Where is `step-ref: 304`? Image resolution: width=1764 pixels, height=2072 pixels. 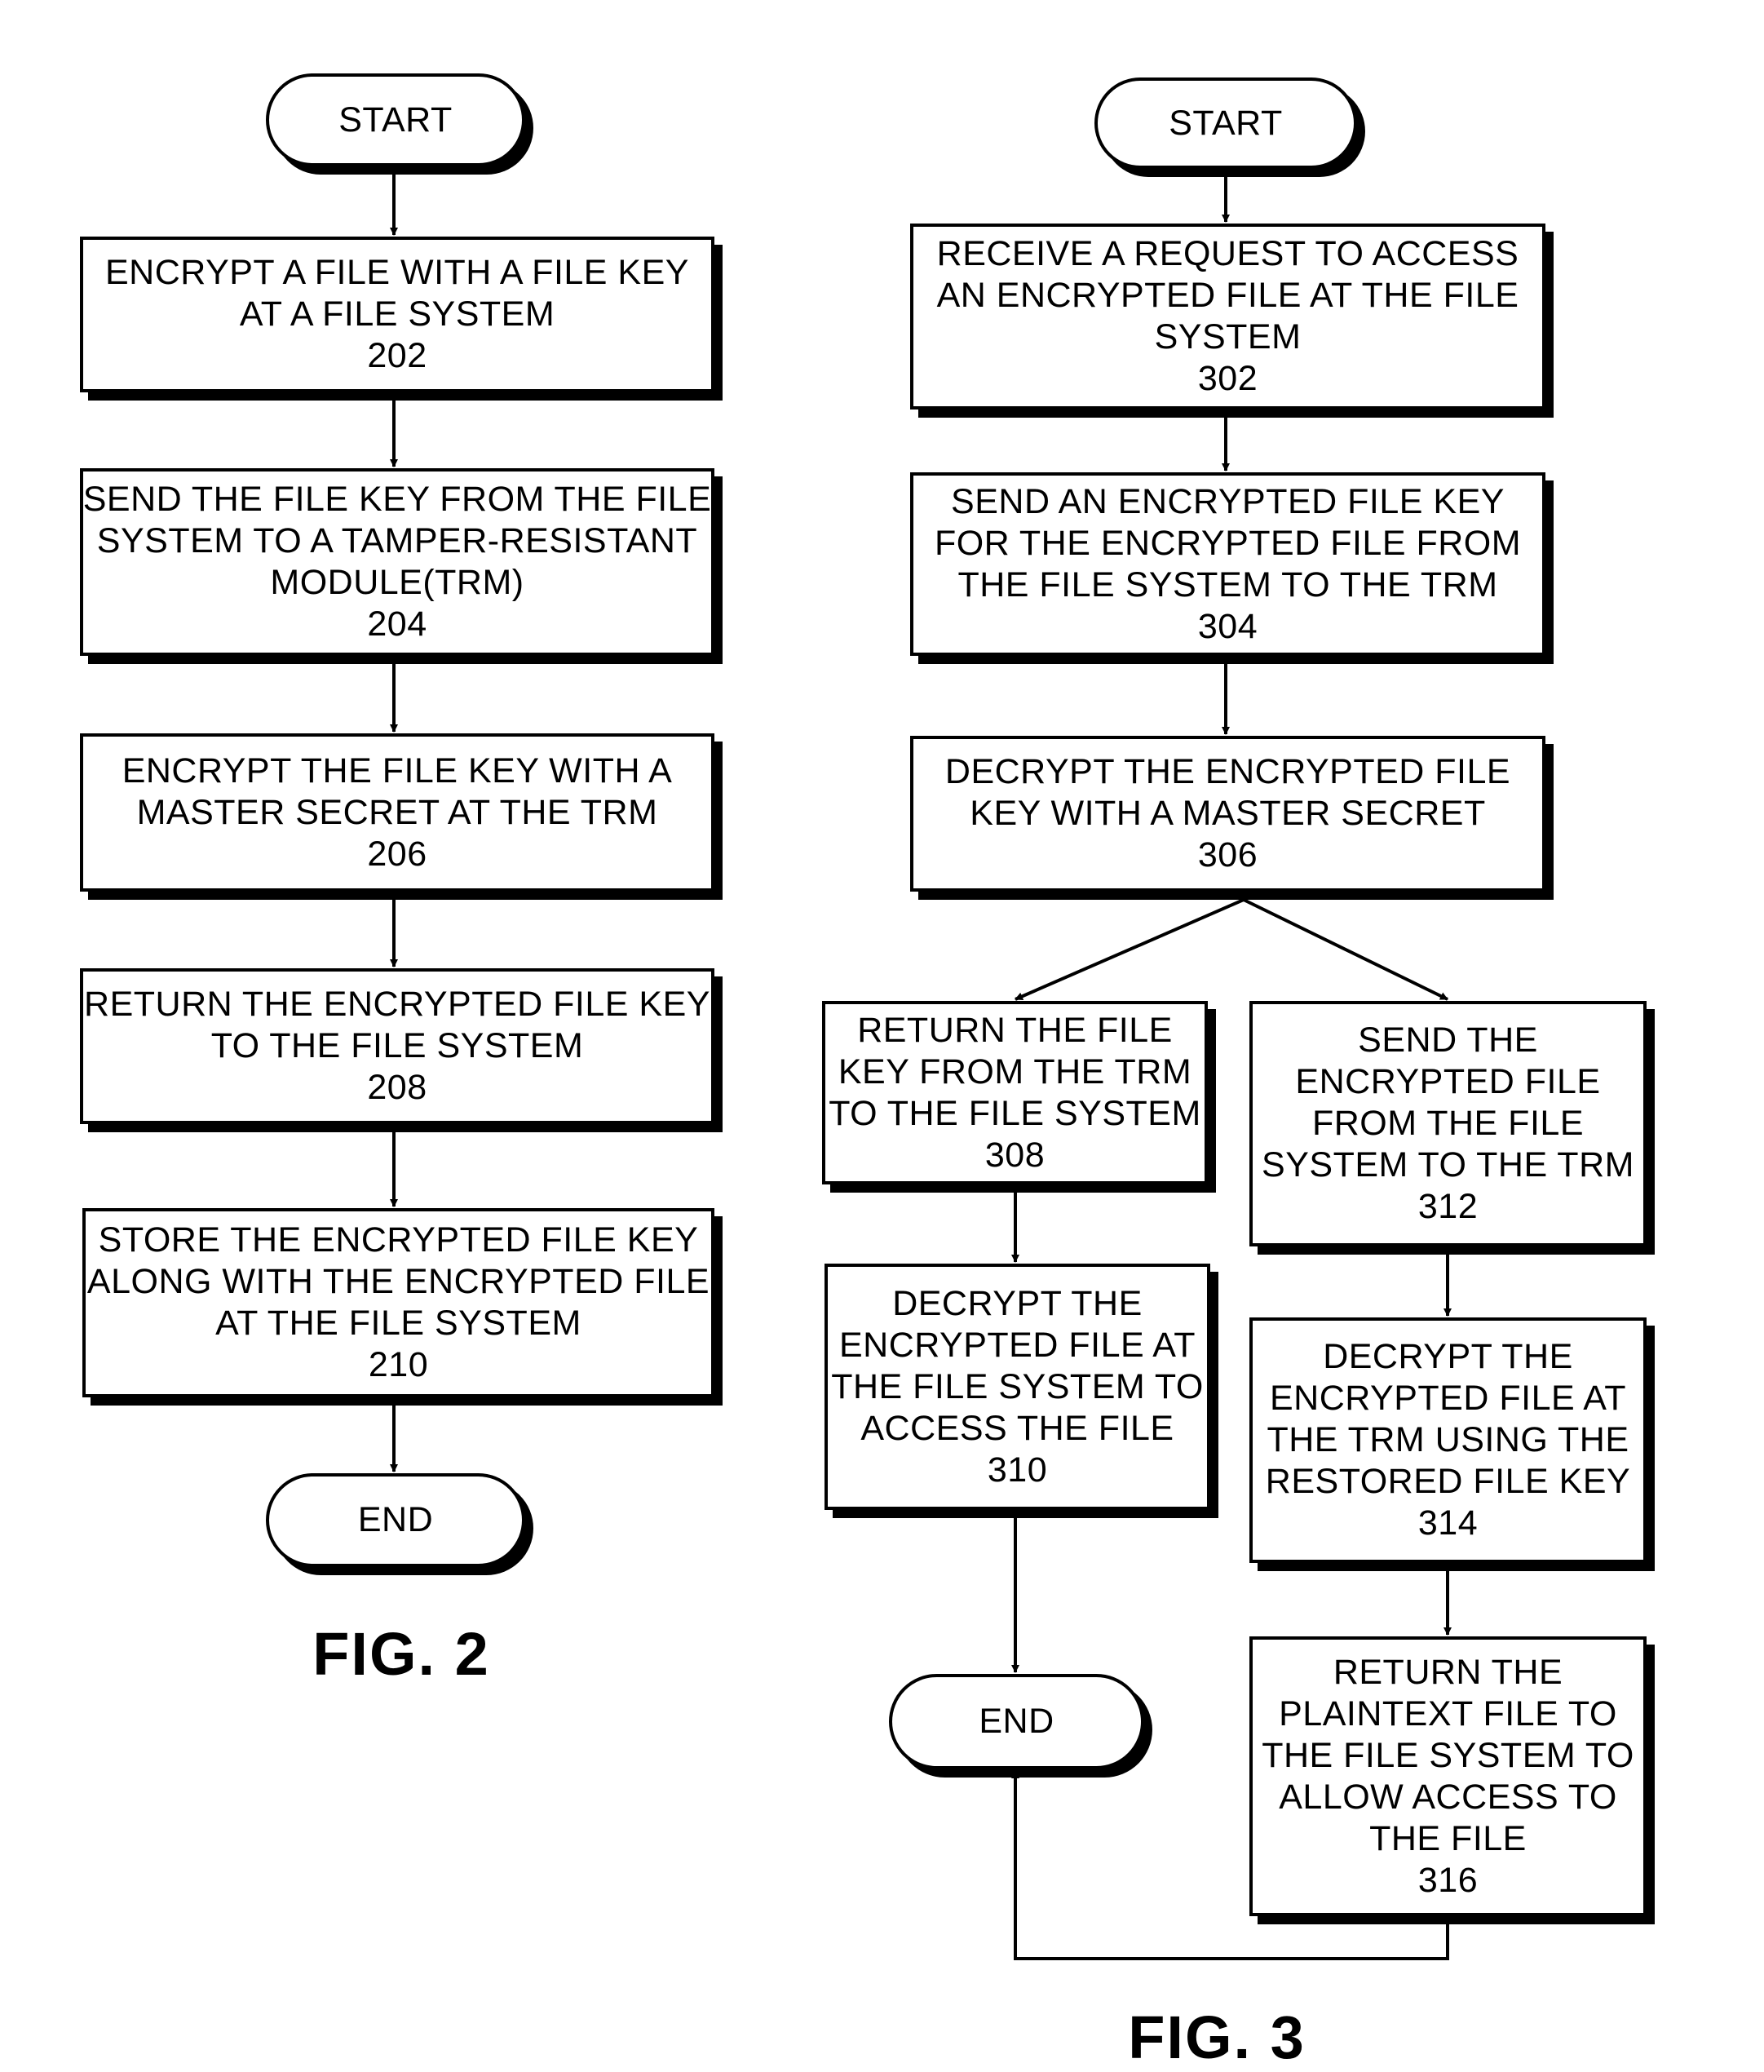
step-ref: 304 is located at coordinates (1227, 626).